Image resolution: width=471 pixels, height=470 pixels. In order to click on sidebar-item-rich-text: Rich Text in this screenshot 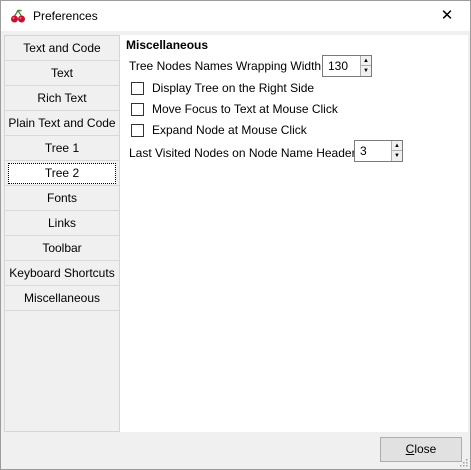, I will do `click(62, 98)`.